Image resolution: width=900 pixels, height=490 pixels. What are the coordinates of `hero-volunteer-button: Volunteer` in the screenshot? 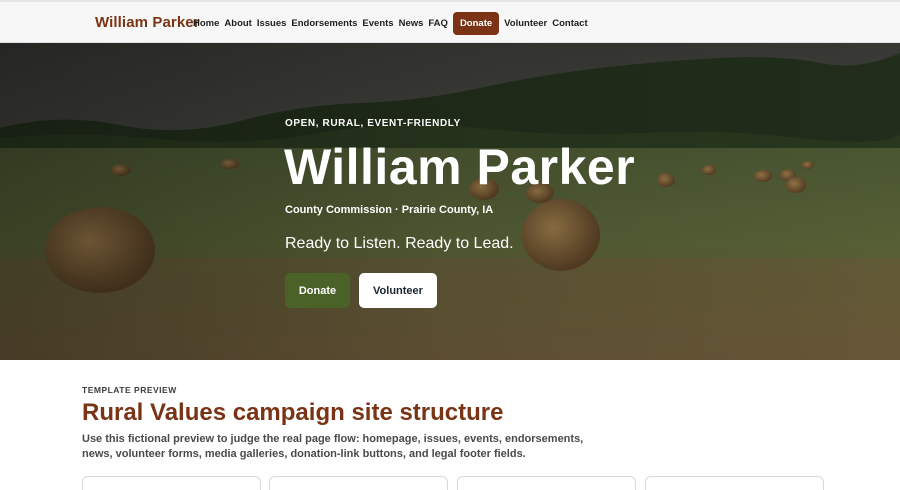 It's located at (398, 290).